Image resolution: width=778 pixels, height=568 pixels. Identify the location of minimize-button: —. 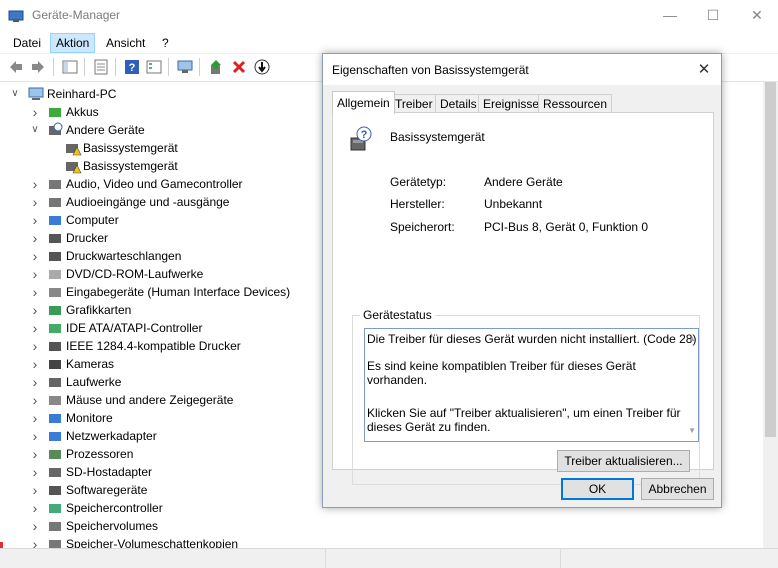
(670, 15).